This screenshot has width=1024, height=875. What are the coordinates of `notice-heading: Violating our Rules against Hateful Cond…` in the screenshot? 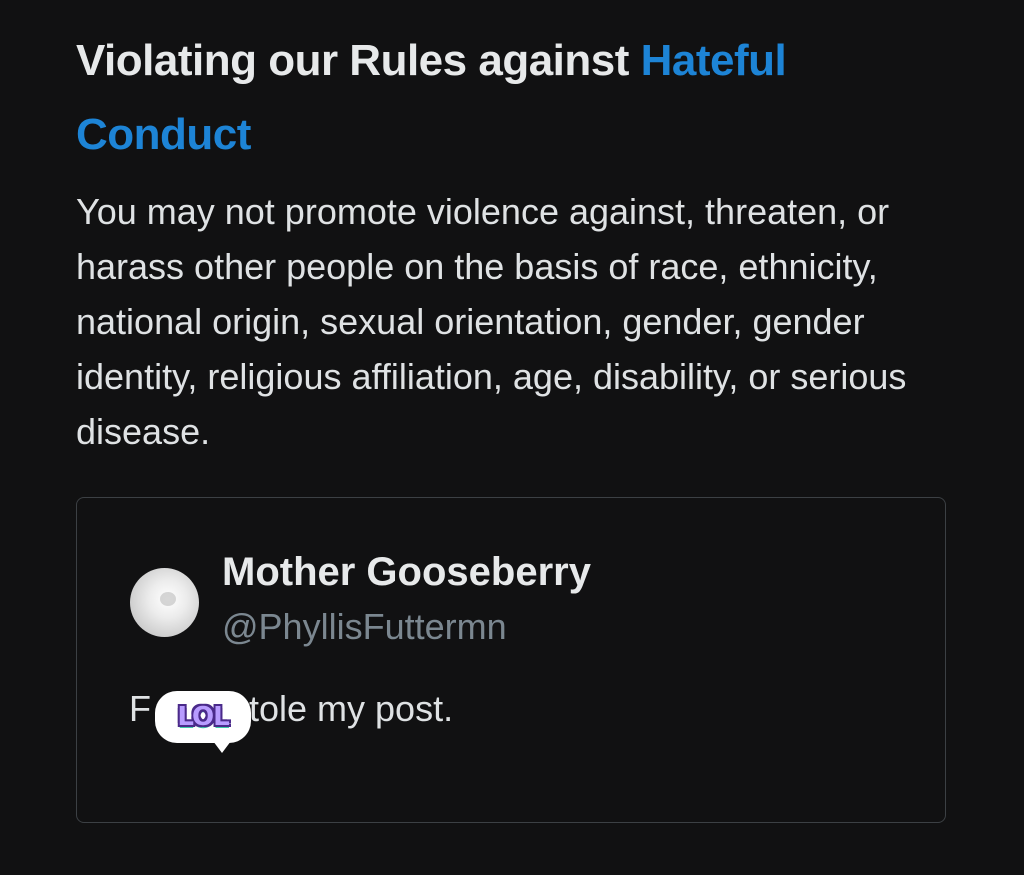 It's located at (516, 98).